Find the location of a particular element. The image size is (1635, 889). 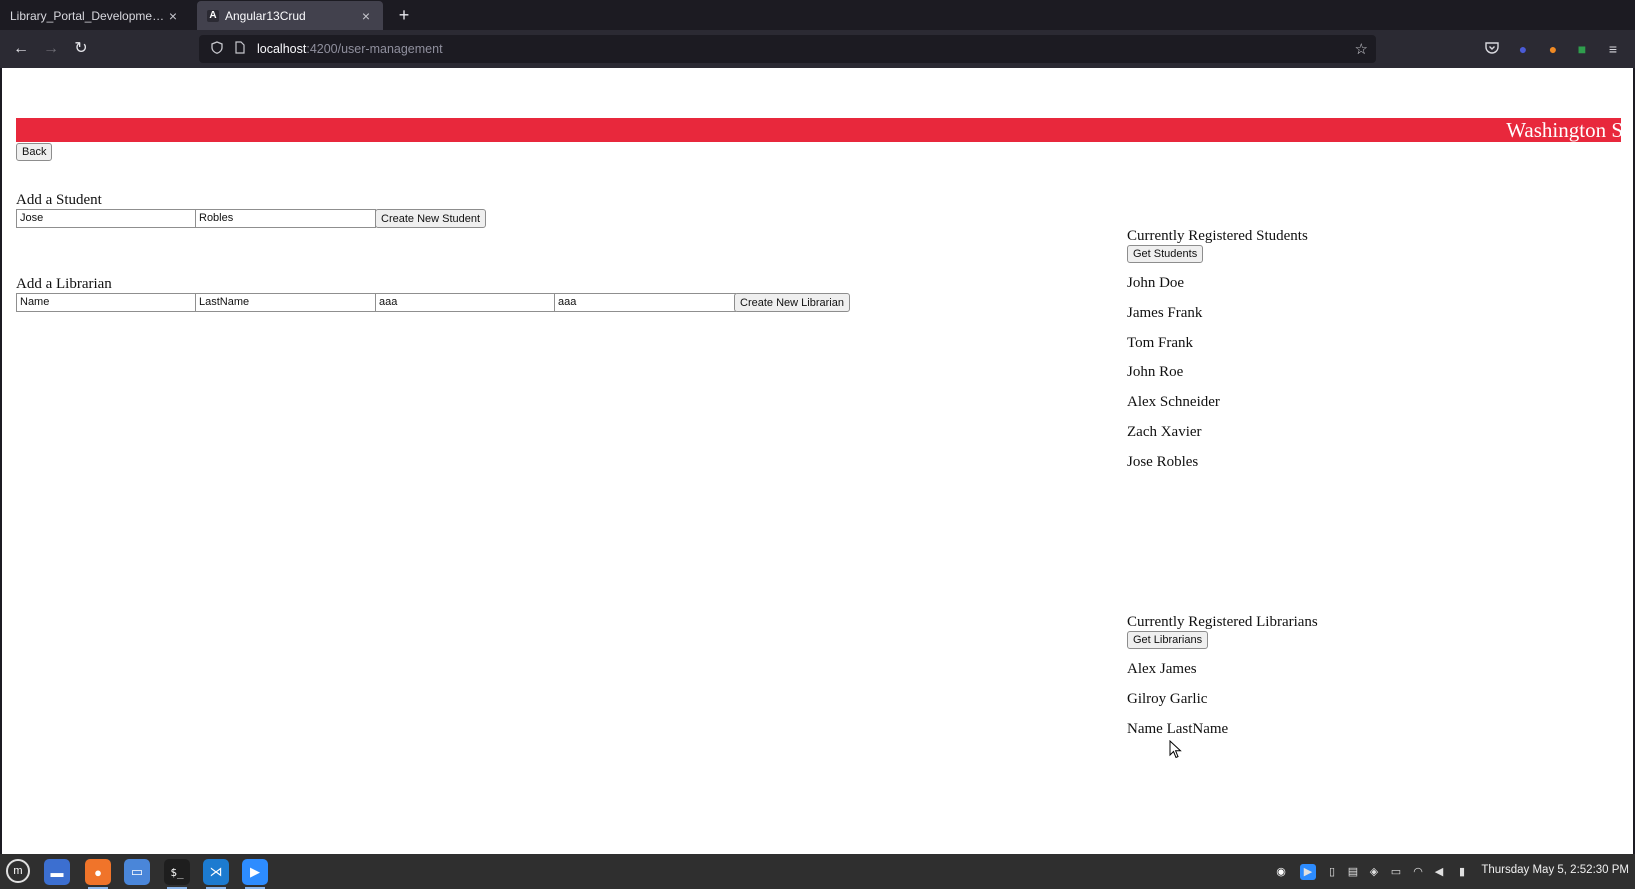

terminal-icon: $_ is located at coordinates (177, 874).